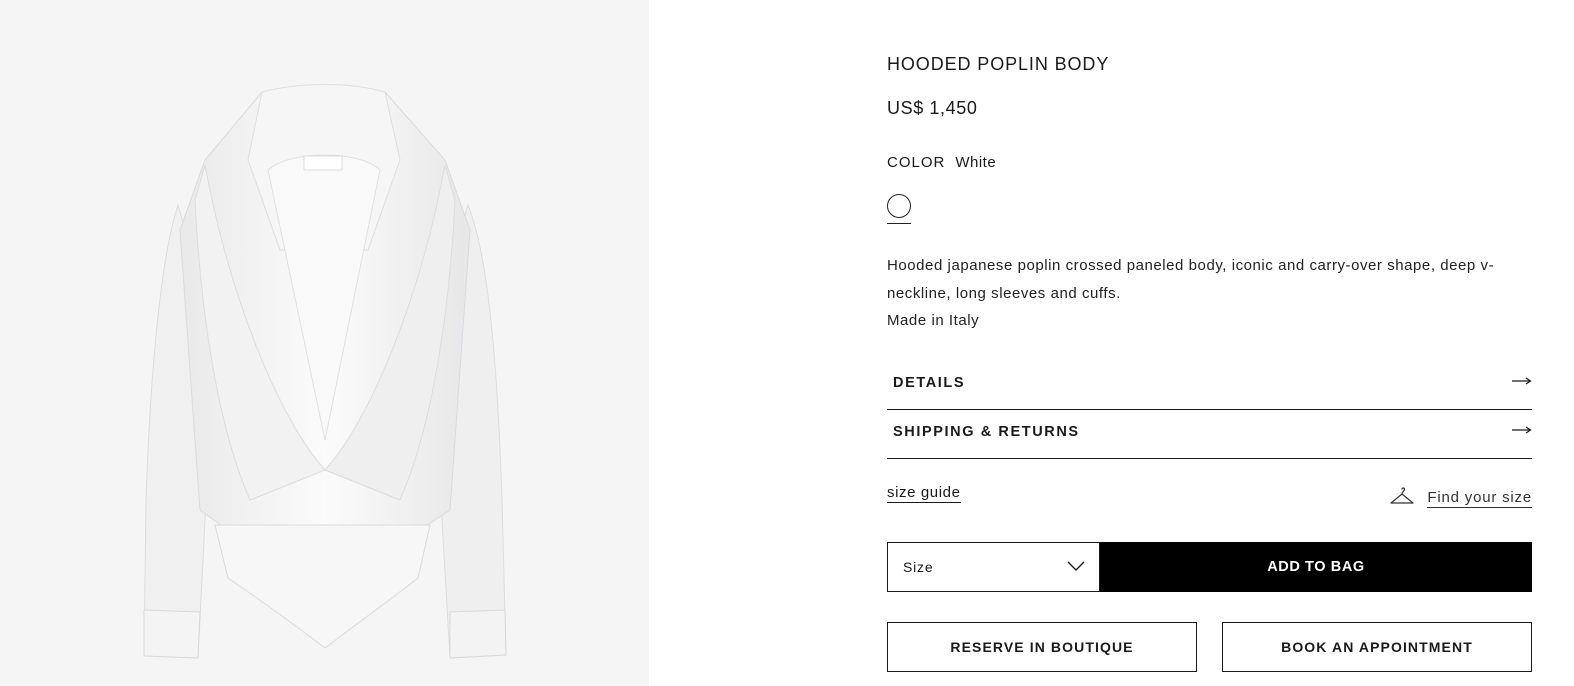  I want to click on chevron-down-icon, so click(1076, 566).